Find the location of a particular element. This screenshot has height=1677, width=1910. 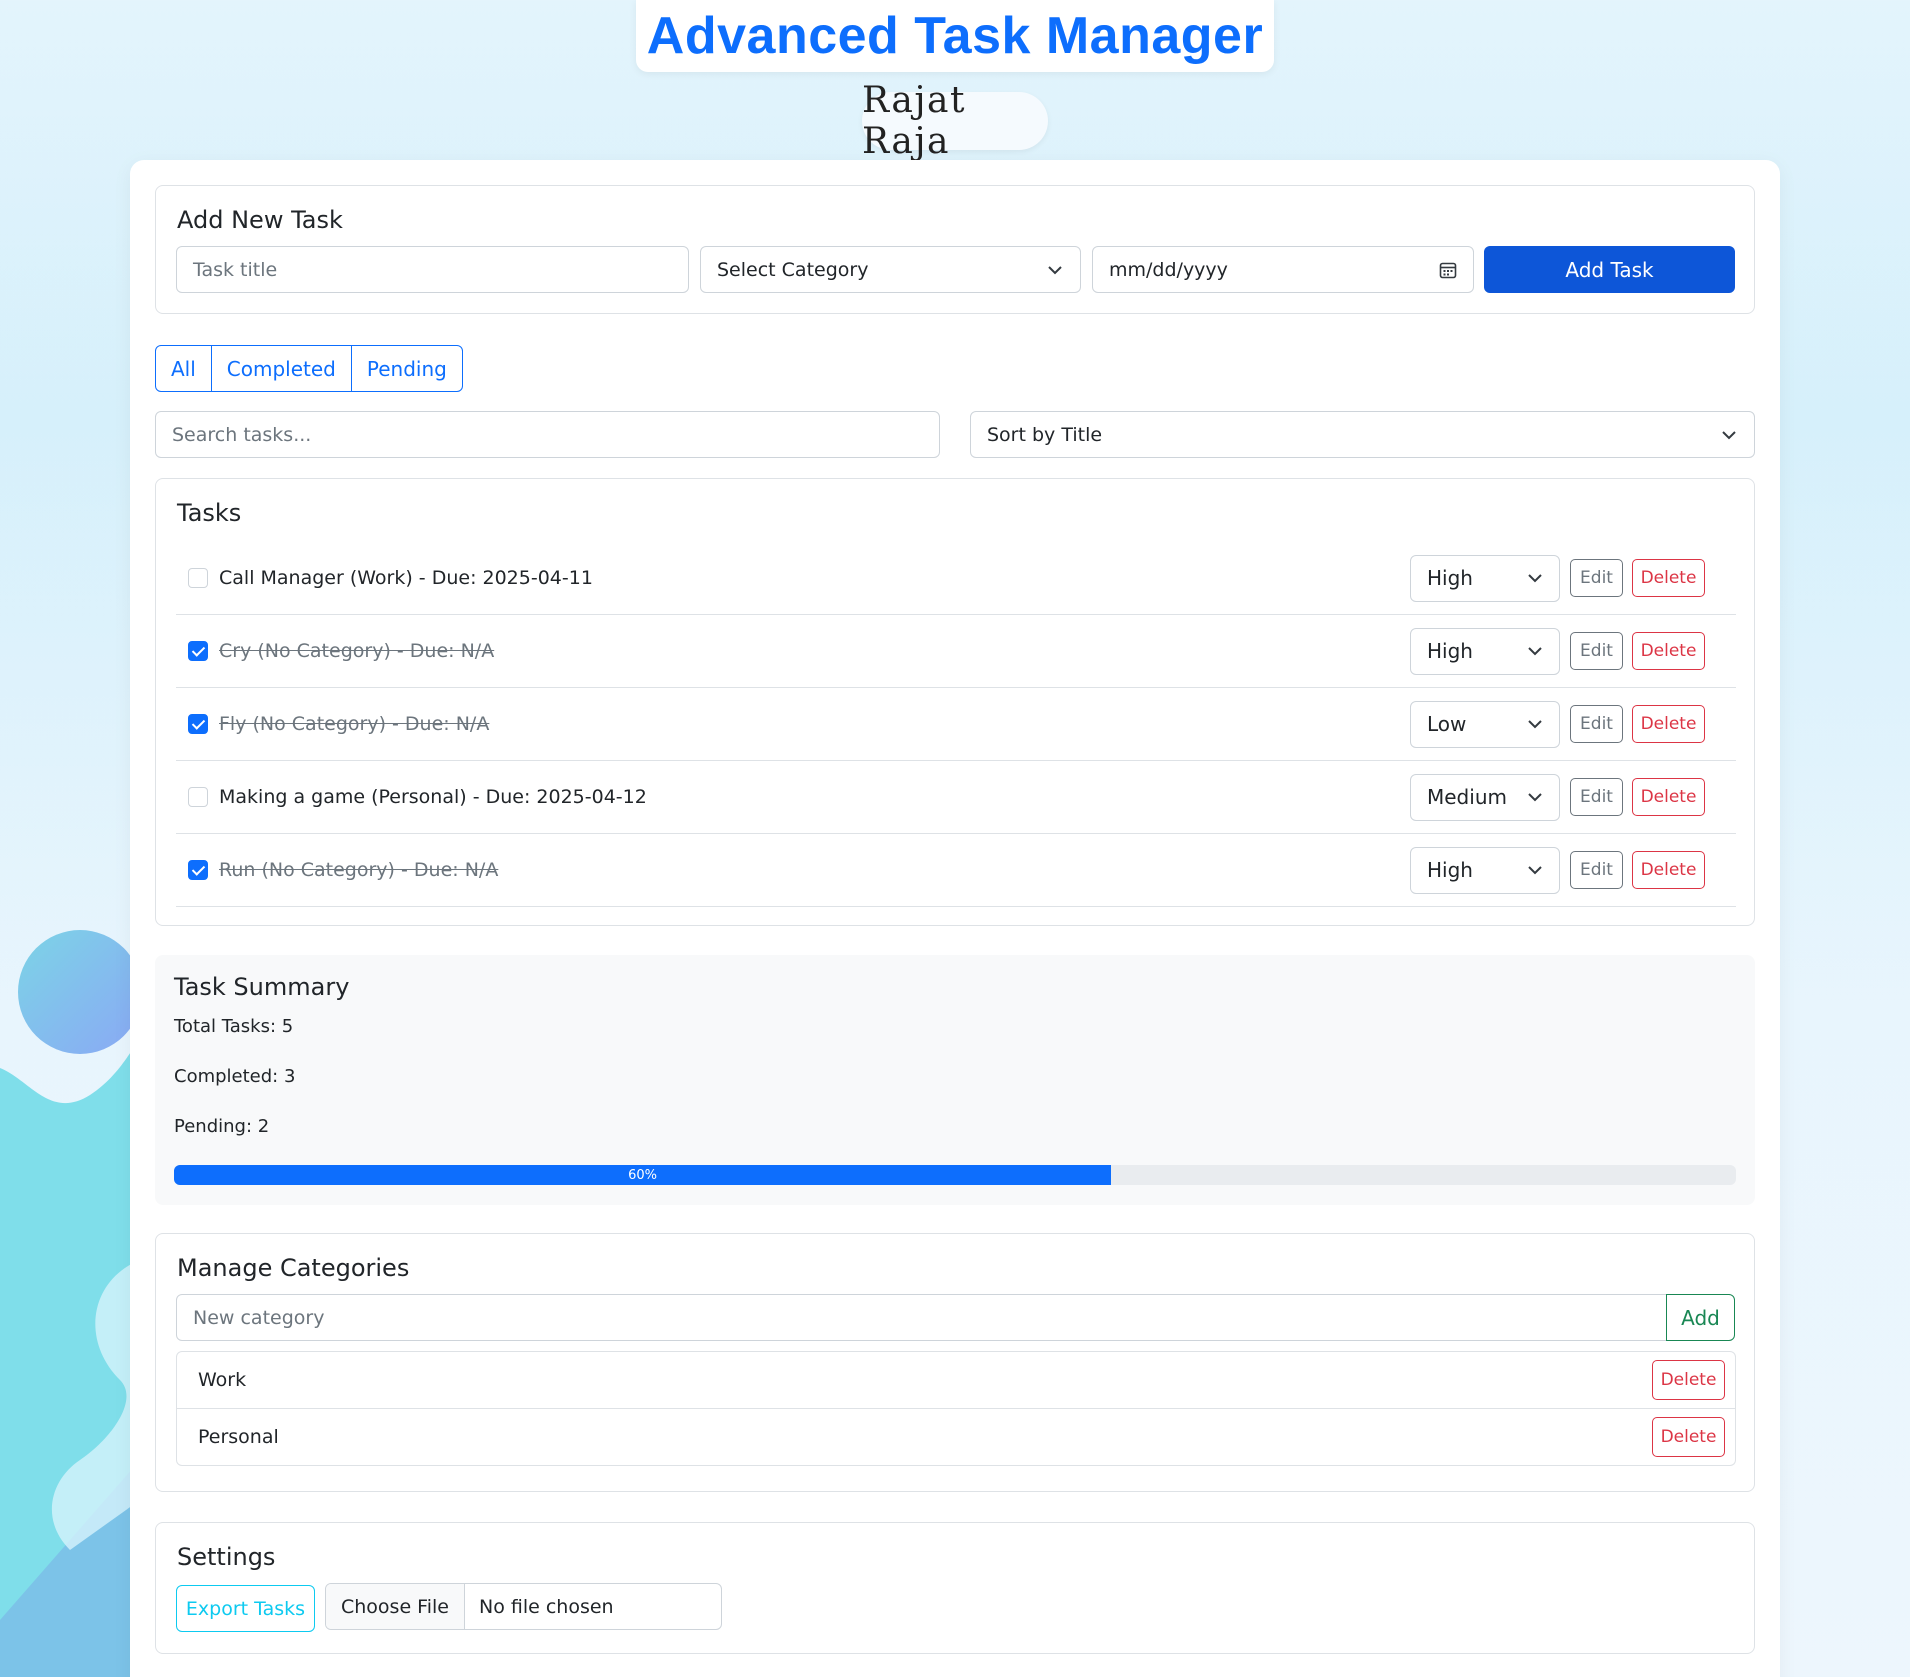

pending-count-text: Pending: 2 is located at coordinates (222, 1126).